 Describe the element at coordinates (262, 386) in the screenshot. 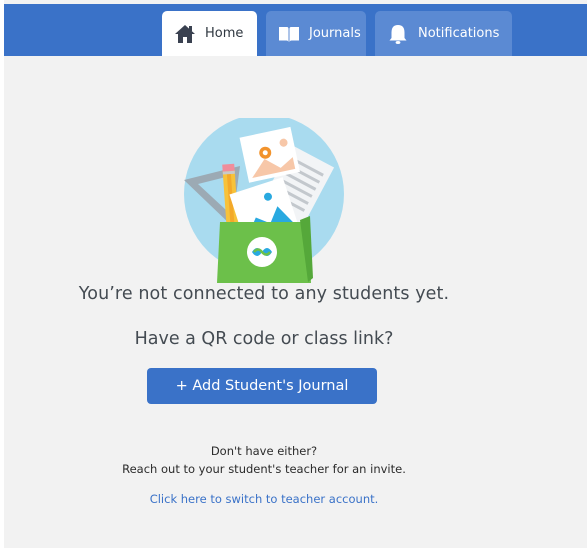

I see `add-student-journal-button: + Add Student's Journal` at that location.